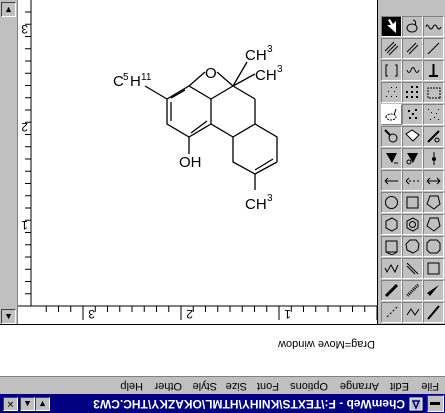  I want to click on label-c5h11-h: H, so click(135, 81).